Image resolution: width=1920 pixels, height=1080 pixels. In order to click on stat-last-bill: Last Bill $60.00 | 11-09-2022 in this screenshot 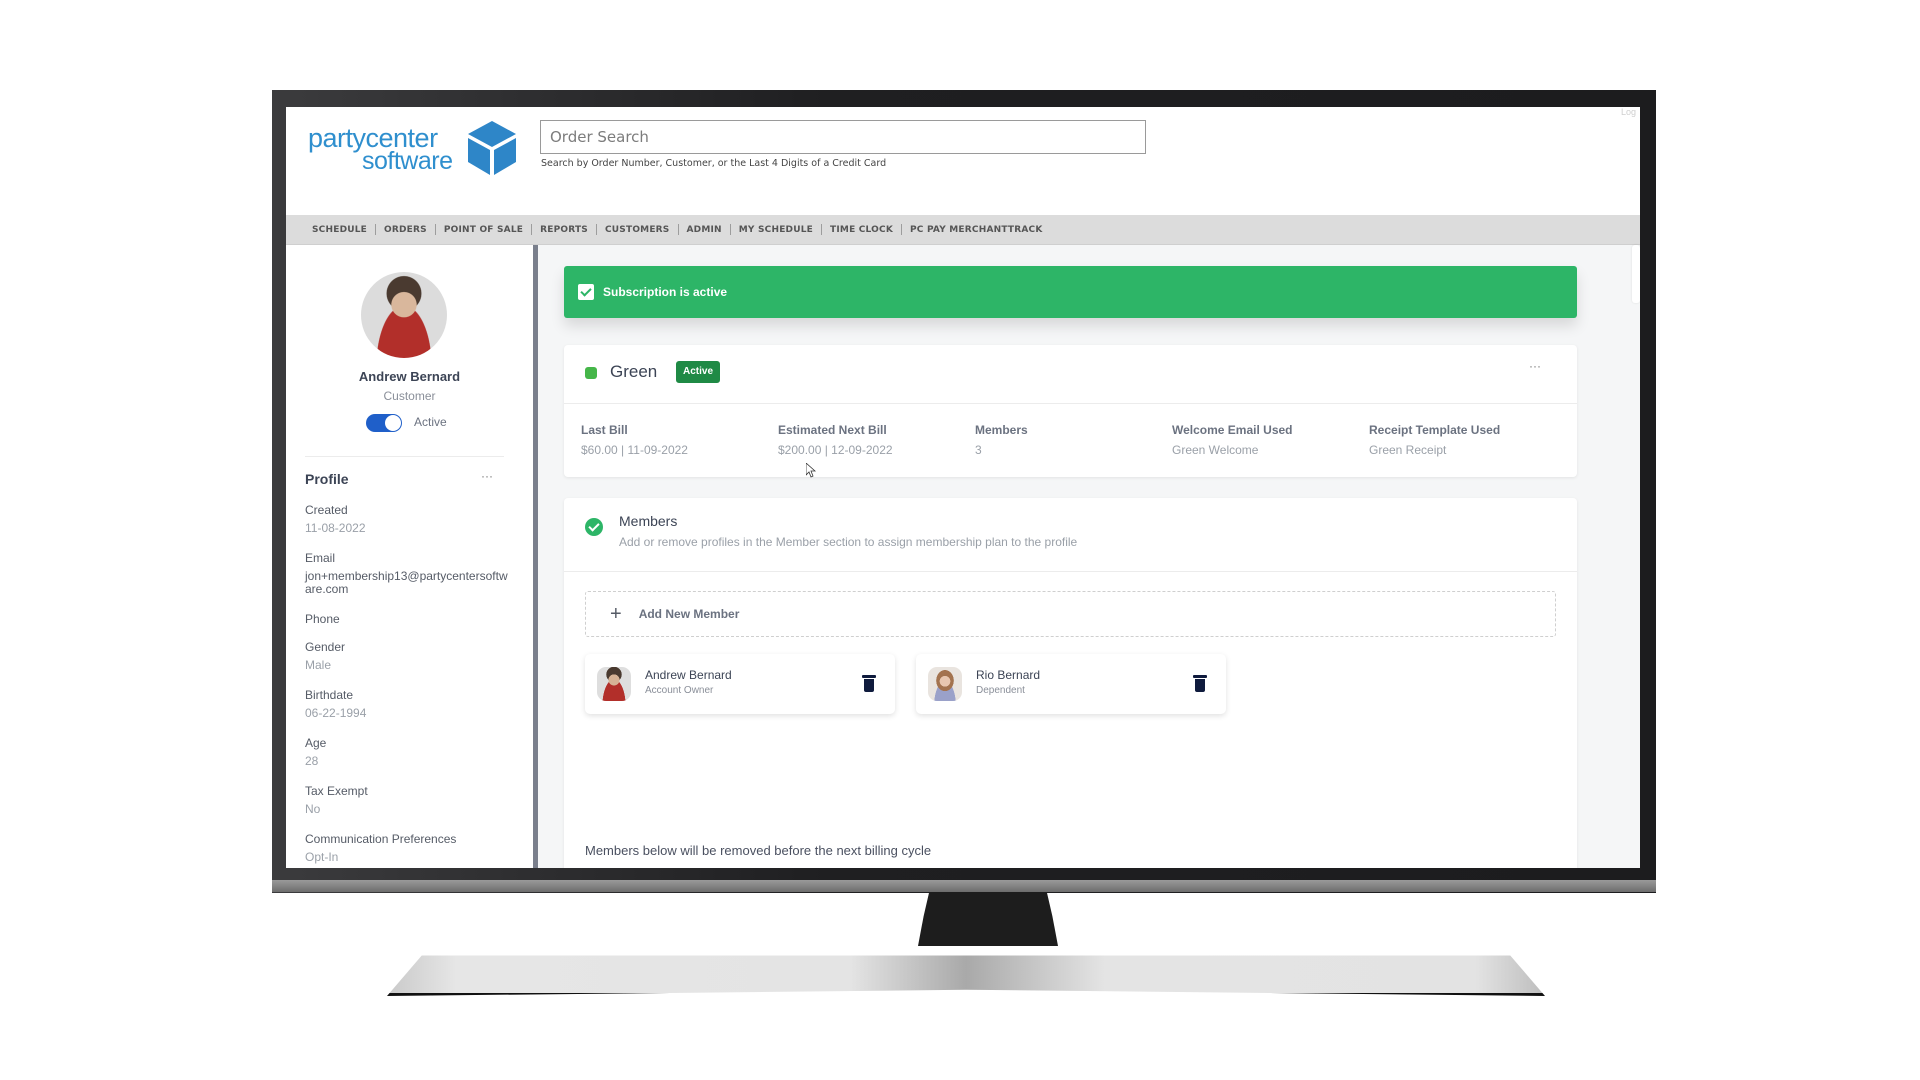, I will do `click(634, 440)`.